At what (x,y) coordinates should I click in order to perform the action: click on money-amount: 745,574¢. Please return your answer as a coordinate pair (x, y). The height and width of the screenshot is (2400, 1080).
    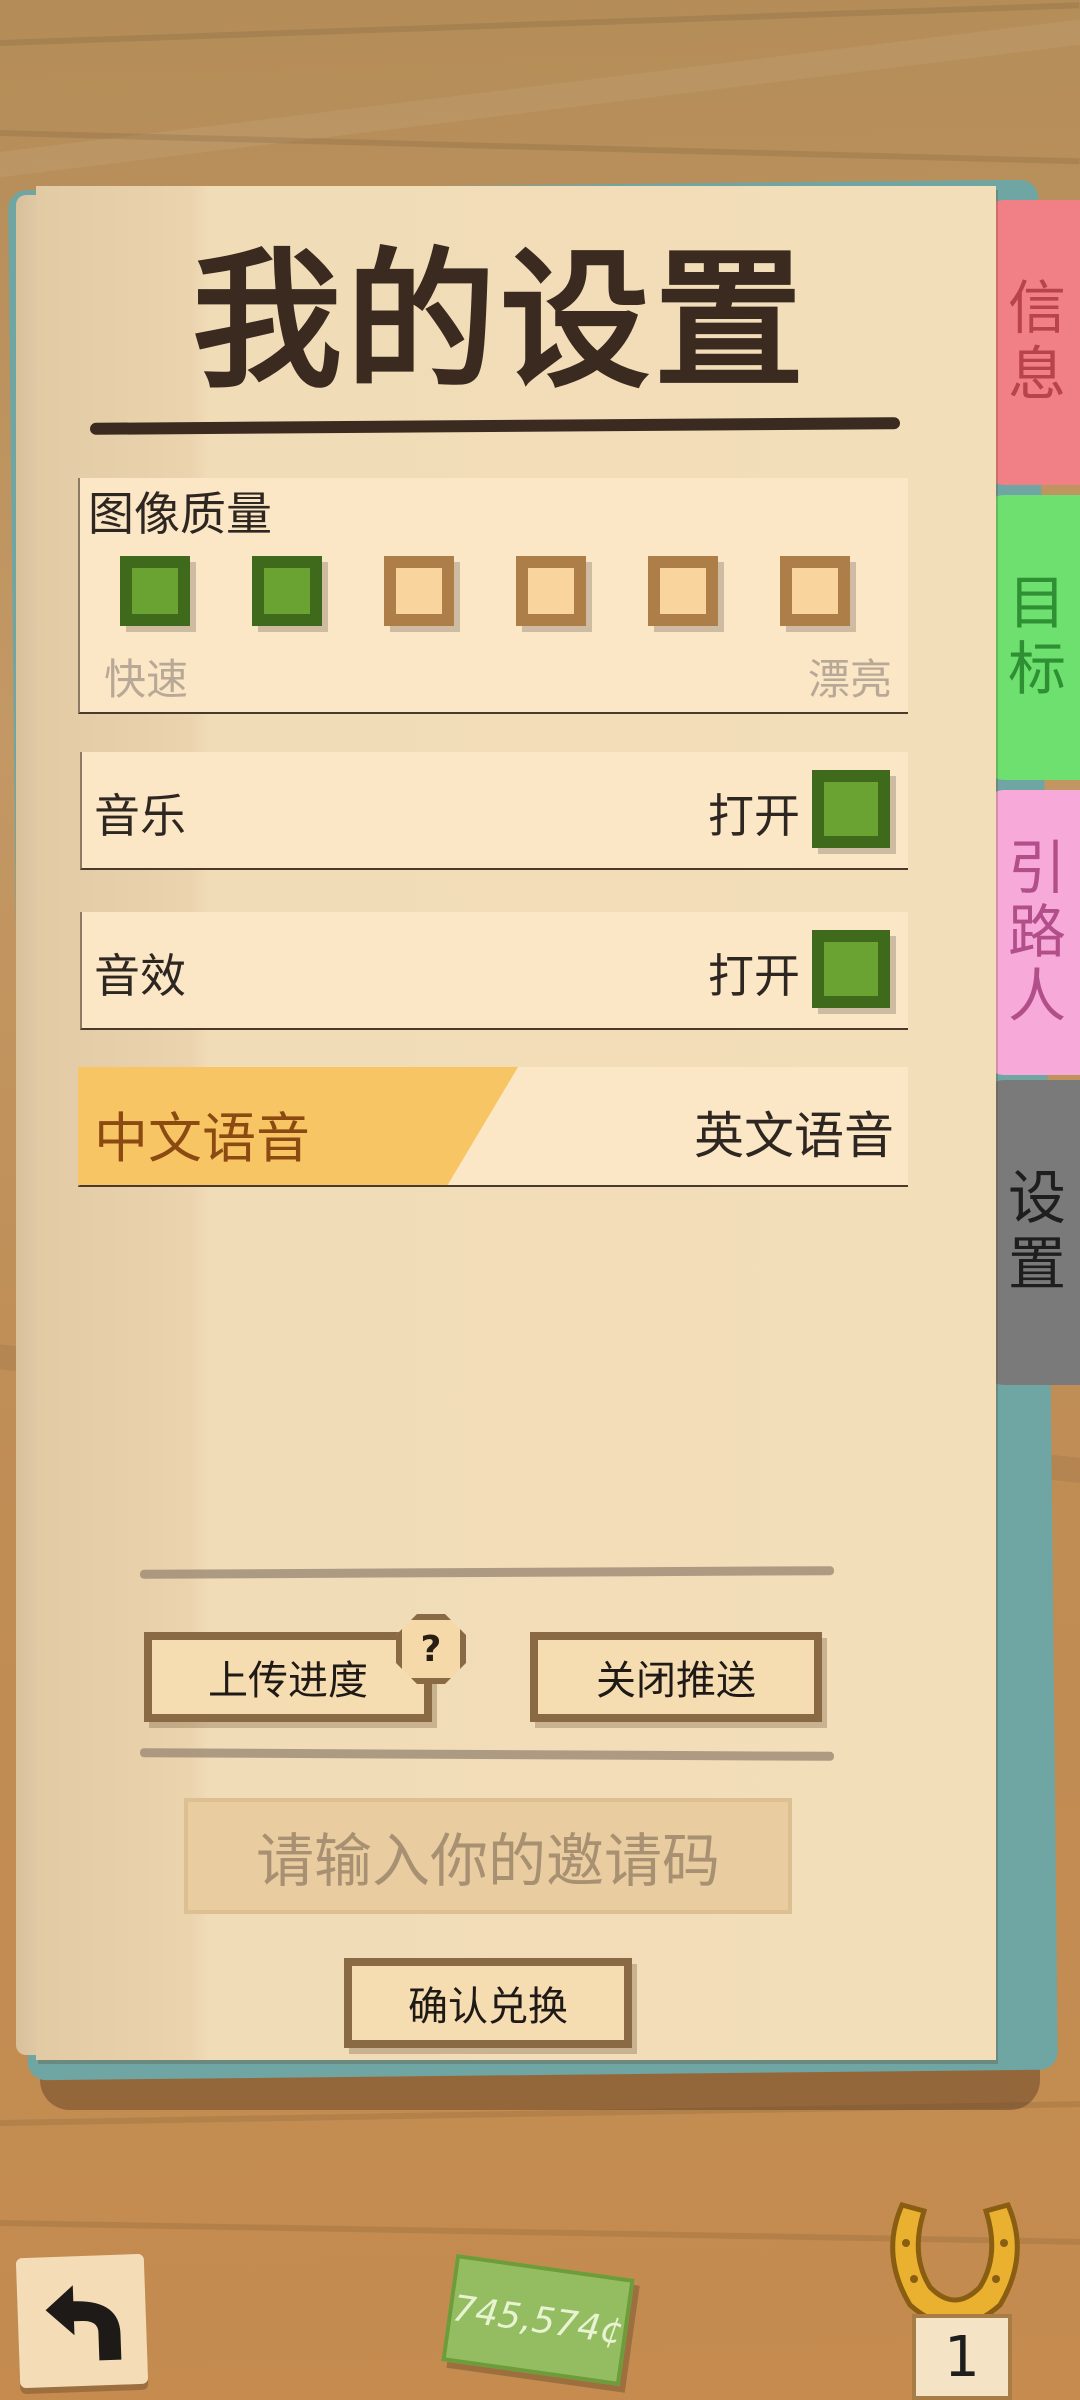
    Looking at the image, I should click on (538, 2320).